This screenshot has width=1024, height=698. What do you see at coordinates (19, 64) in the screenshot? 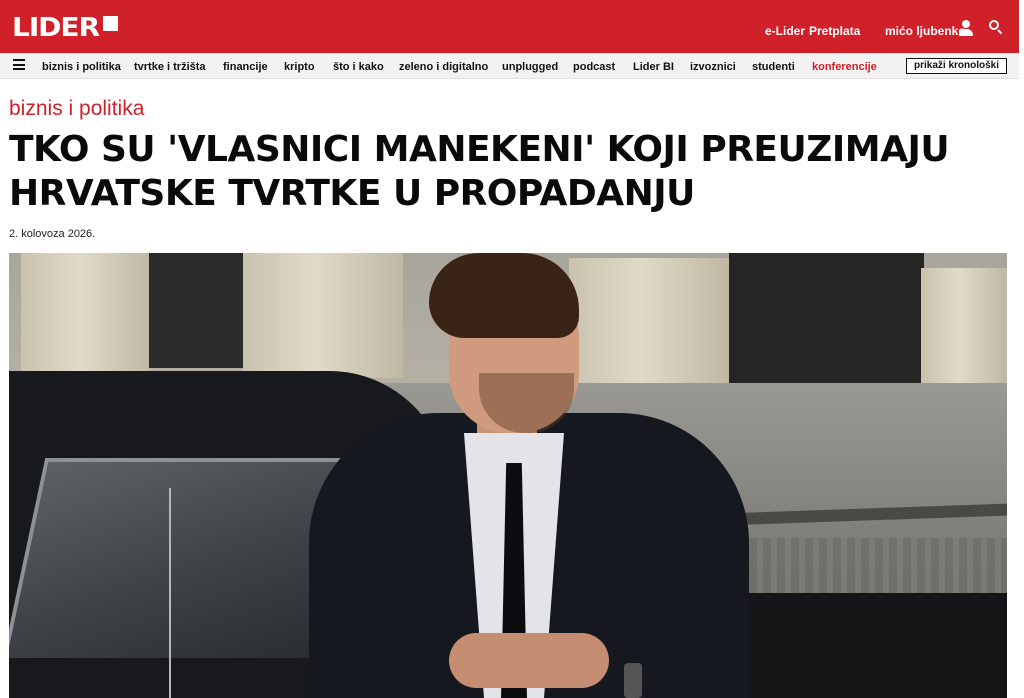
I see `menu-icon` at bounding box center [19, 64].